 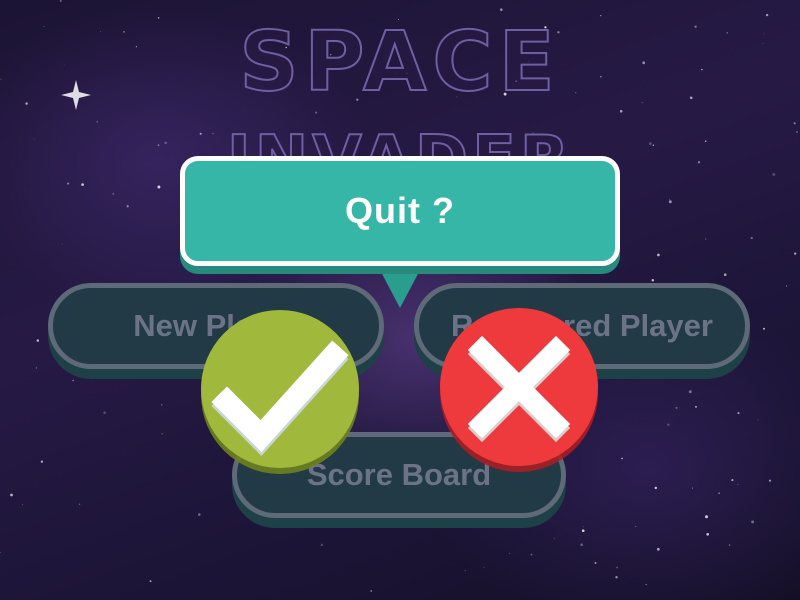 I want to click on cancel-quit-button, so click(x=519, y=387).